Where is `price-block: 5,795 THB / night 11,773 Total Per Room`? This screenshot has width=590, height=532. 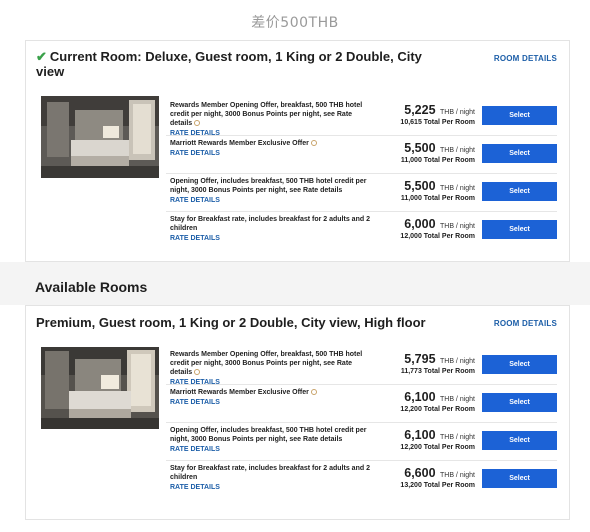 price-block: 5,795 THB / night 11,773 Total Per Room is located at coordinates (438, 362).